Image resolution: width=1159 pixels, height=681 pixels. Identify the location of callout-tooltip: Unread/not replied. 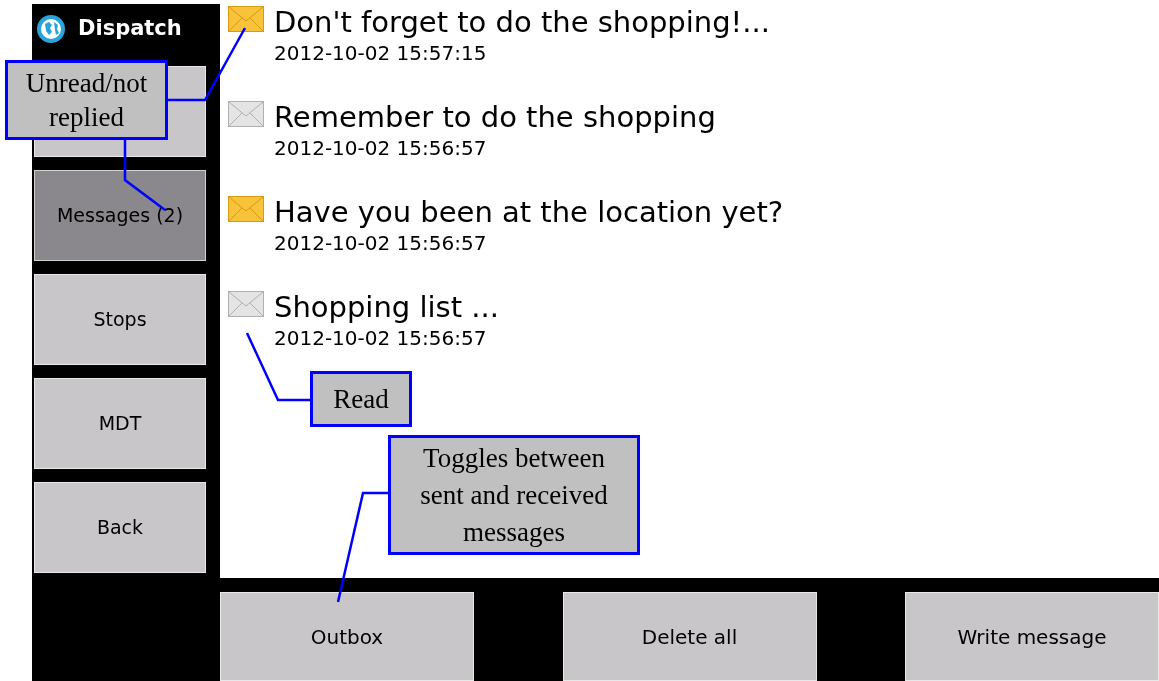
(86, 100).